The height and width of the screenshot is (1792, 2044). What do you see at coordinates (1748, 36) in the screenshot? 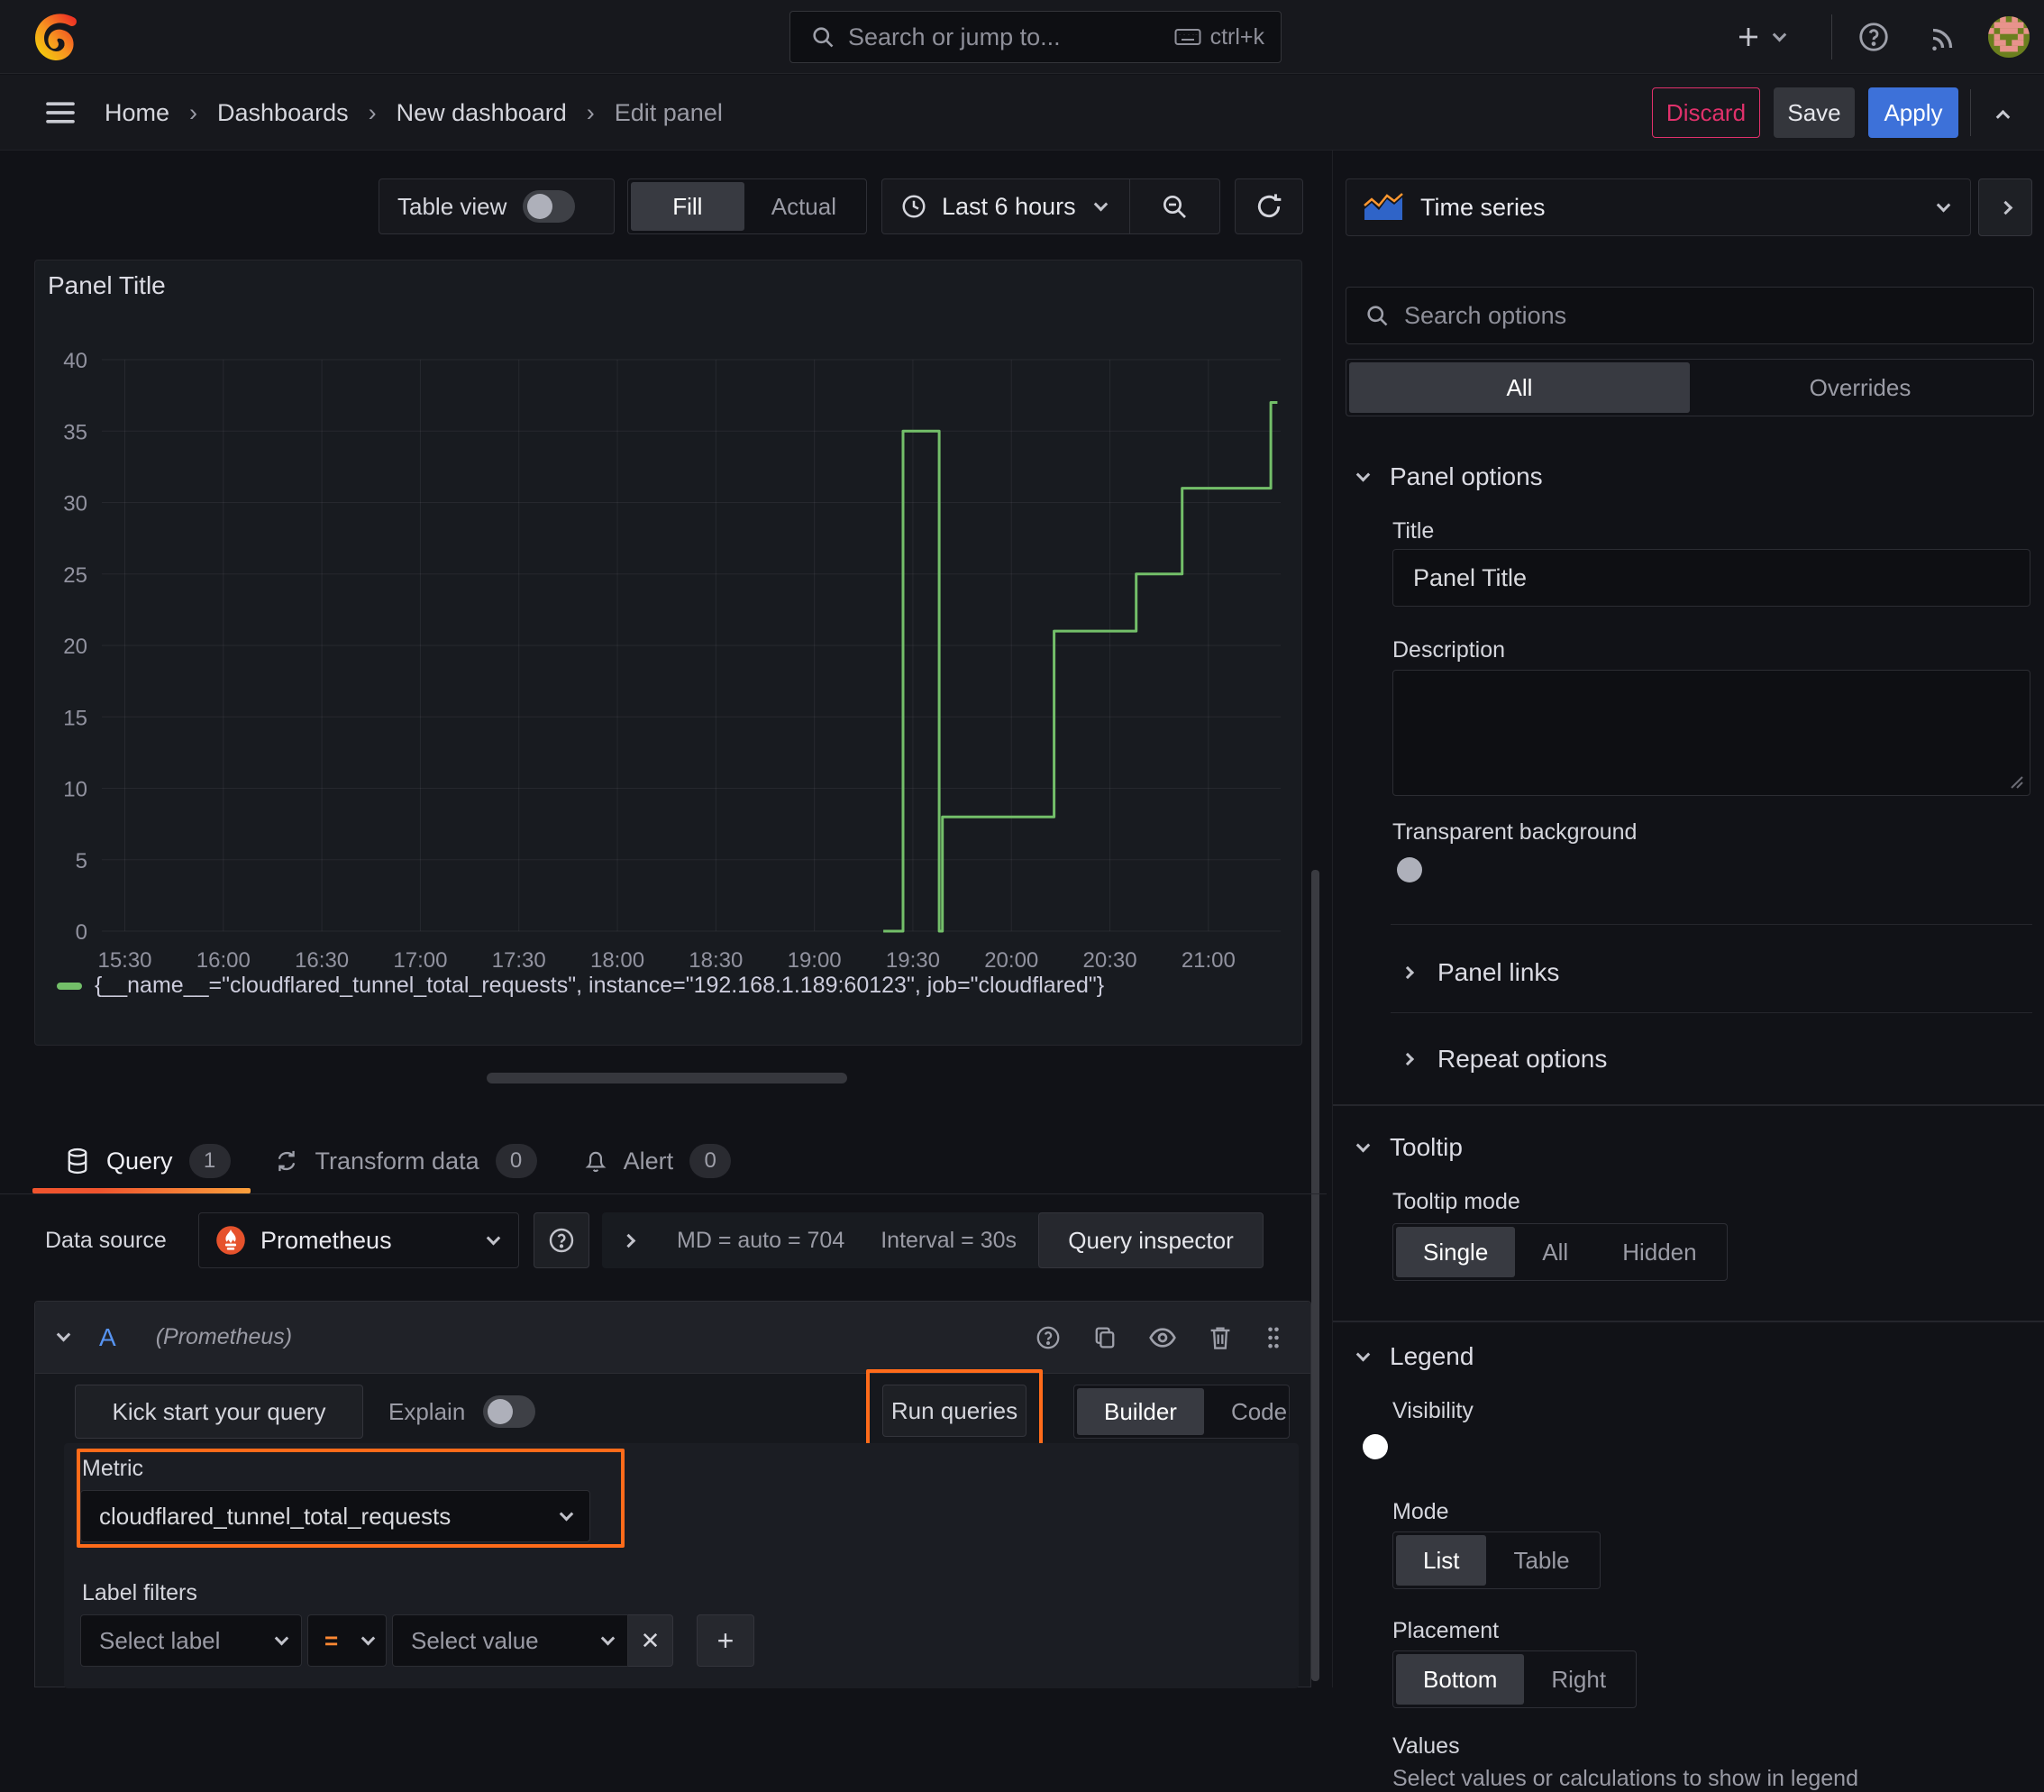
I see `plus-icon` at bounding box center [1748, 36].